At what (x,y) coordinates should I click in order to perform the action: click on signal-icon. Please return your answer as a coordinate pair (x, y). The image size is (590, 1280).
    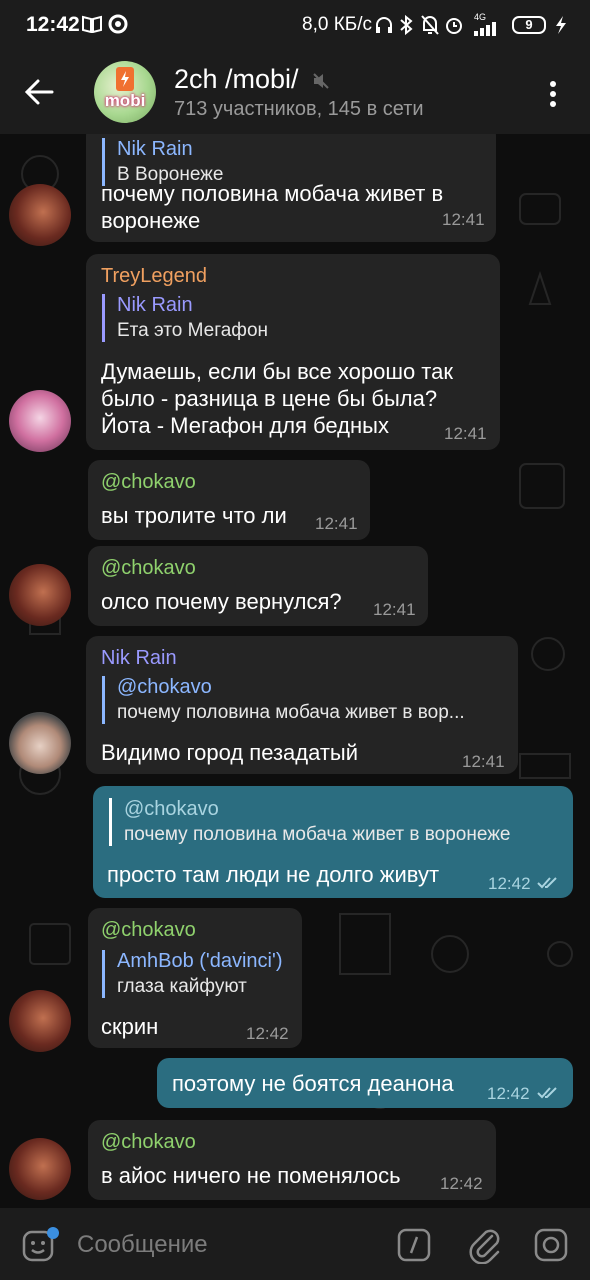
    Looking at the image, I should click on (485, 29).